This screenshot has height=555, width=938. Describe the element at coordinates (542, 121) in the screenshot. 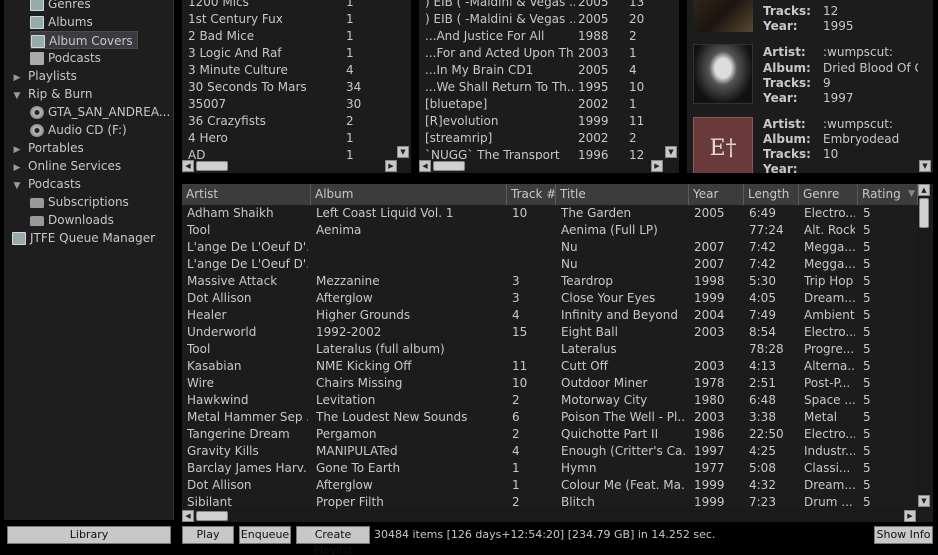

I see `album-row: [R]evolution 1999 11` at that location.